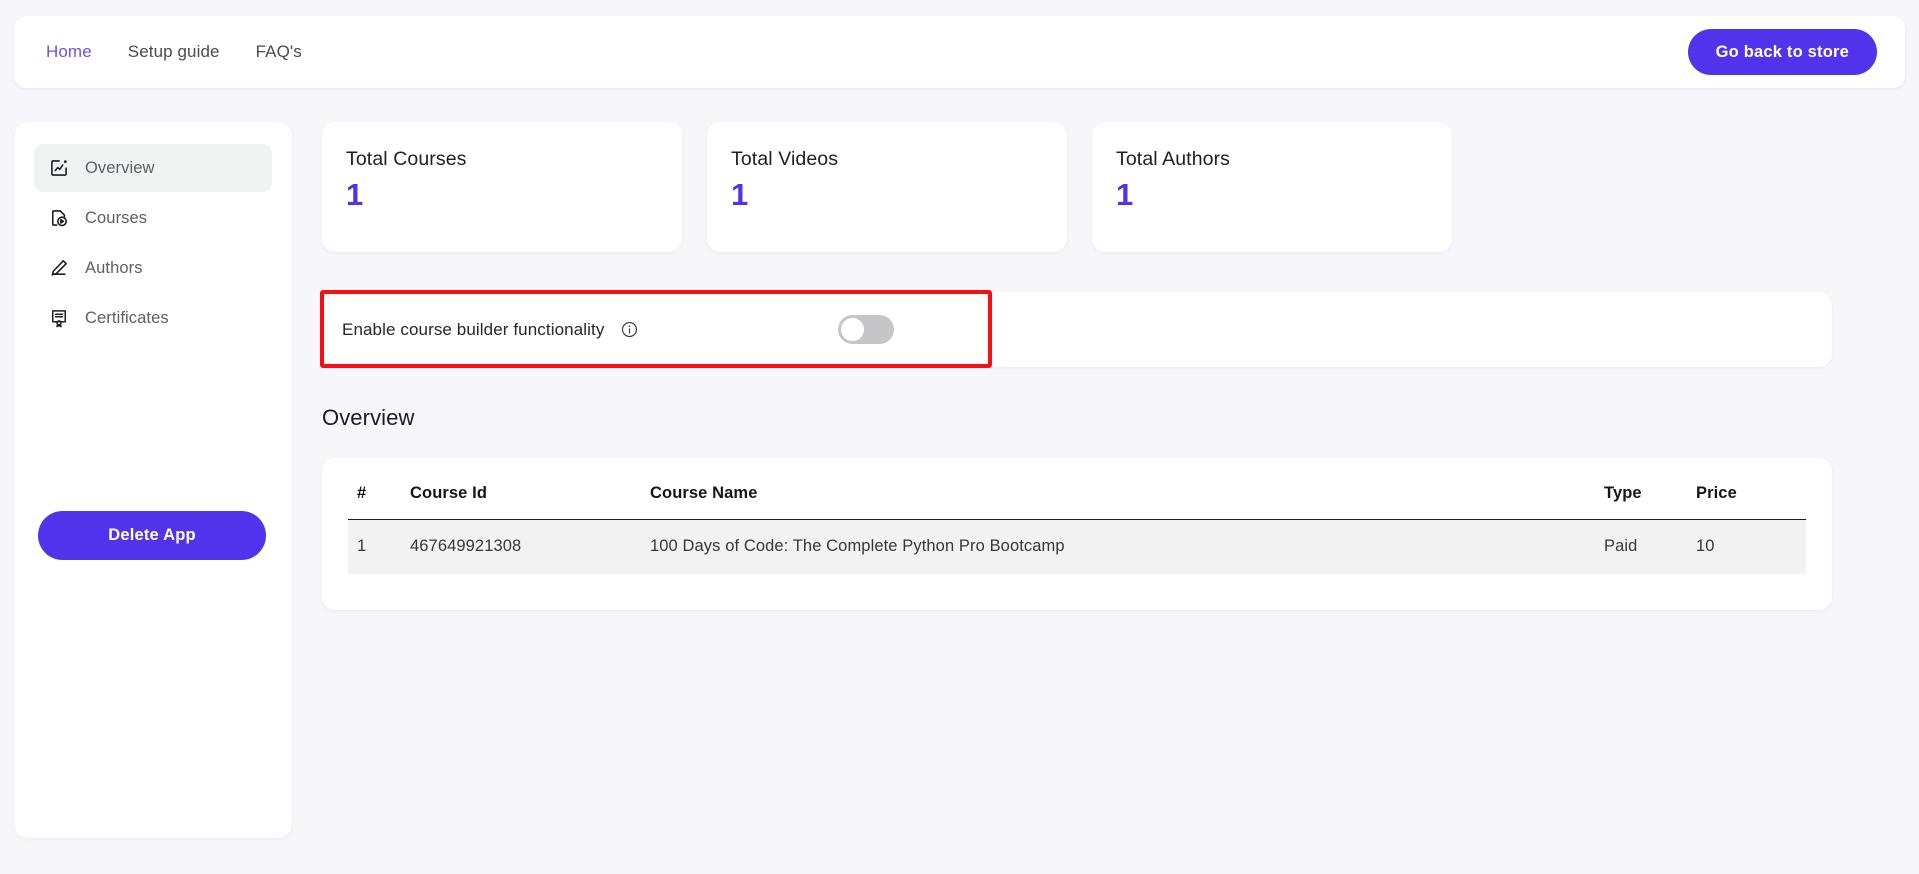  I want to click on sidebar-item-label-courses: Courses, so click(116, 217).